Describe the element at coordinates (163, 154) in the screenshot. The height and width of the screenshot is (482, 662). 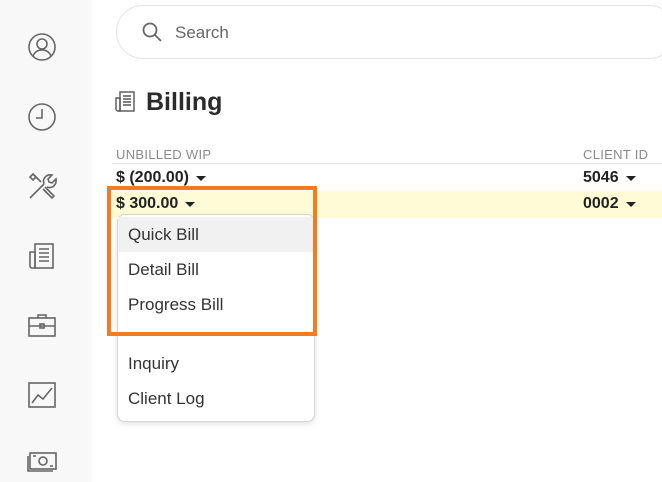
I see `column-header-unbilled-wip: UNBILLED WIP` at that location.